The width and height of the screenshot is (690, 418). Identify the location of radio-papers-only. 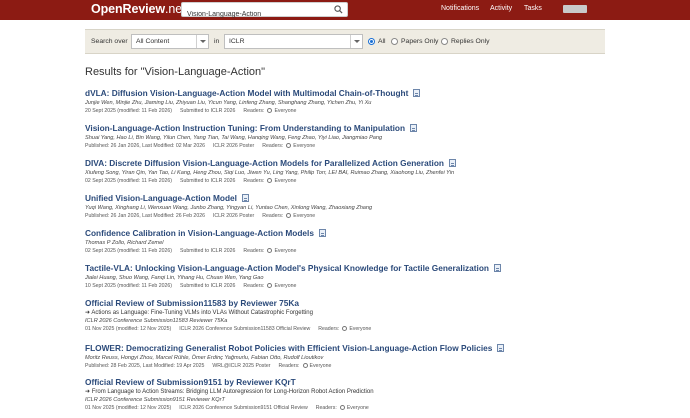
(394, 41).